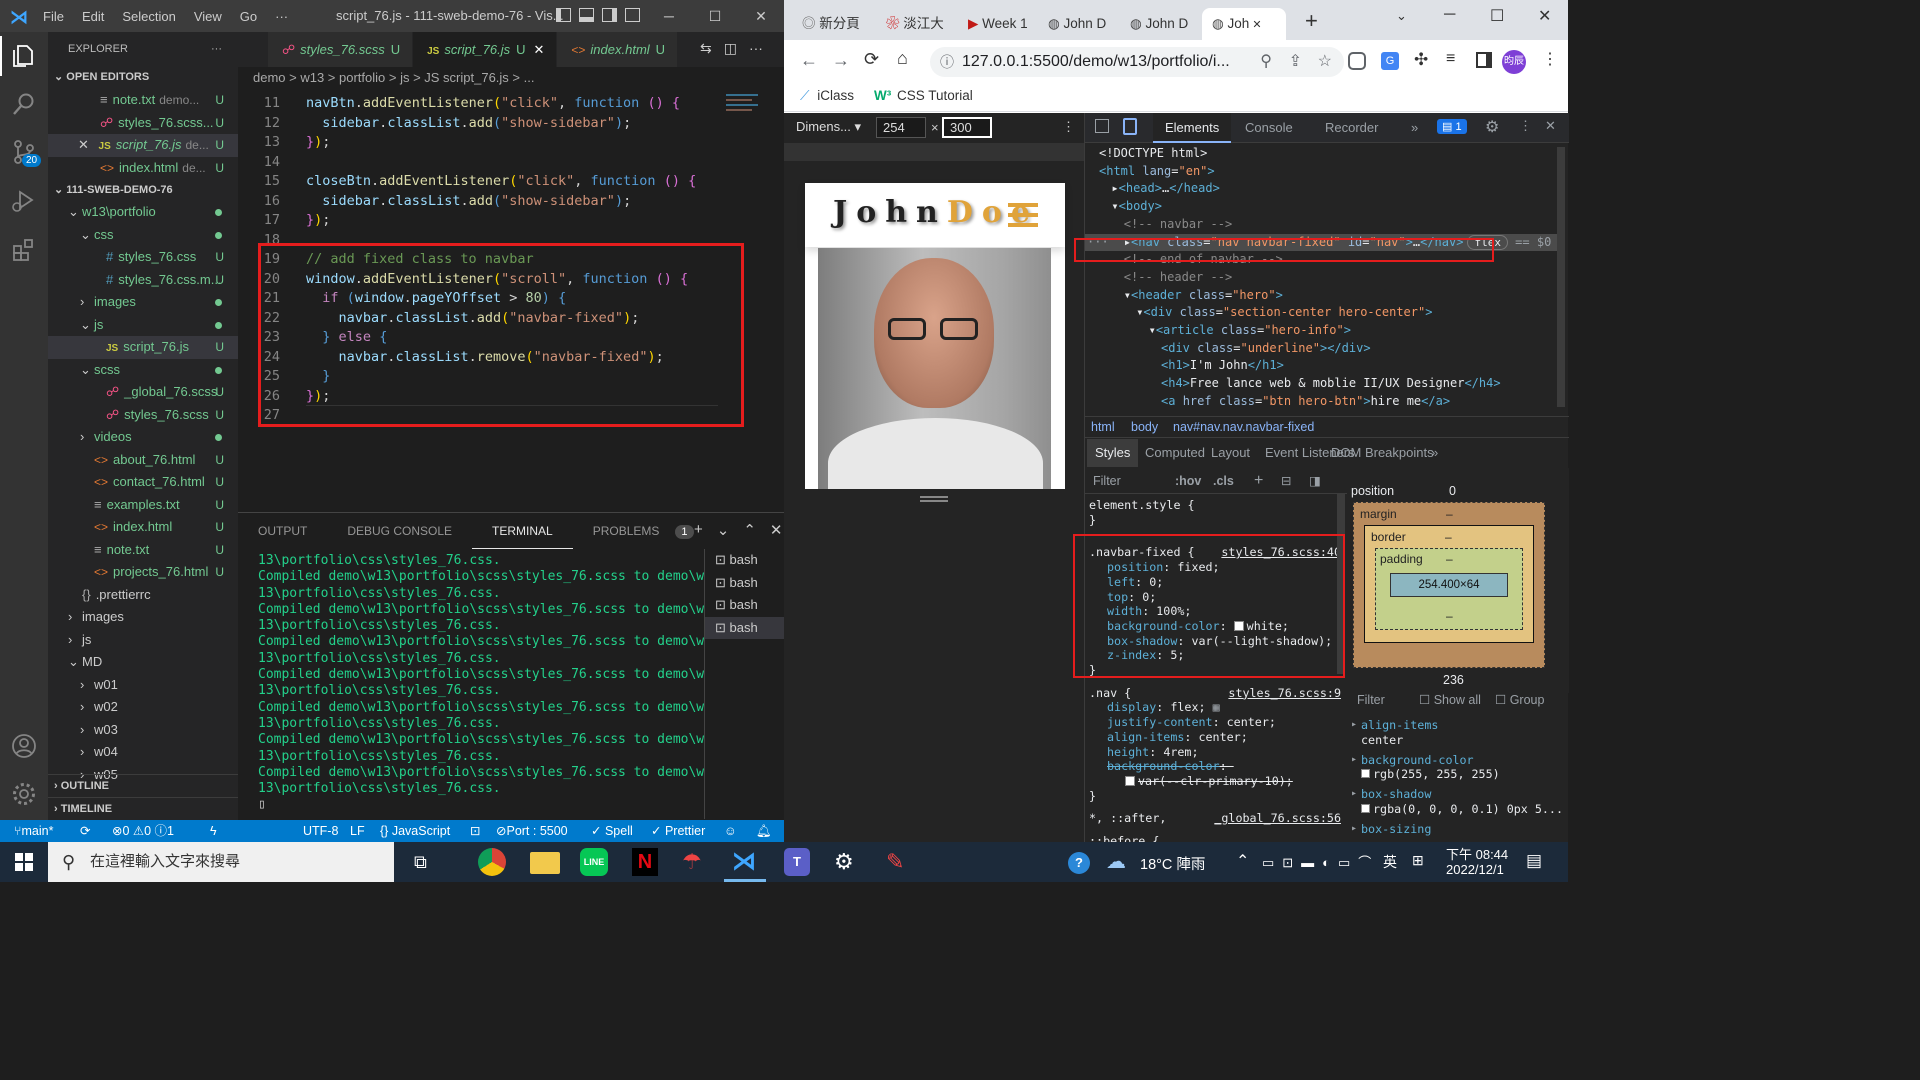 Image resolution: width=1920 pixels, height=1080 pixels. Describe the element at coordinates (678, 831) in the screenshot. I see `prettier-status: ✓ Prettier` at that location.